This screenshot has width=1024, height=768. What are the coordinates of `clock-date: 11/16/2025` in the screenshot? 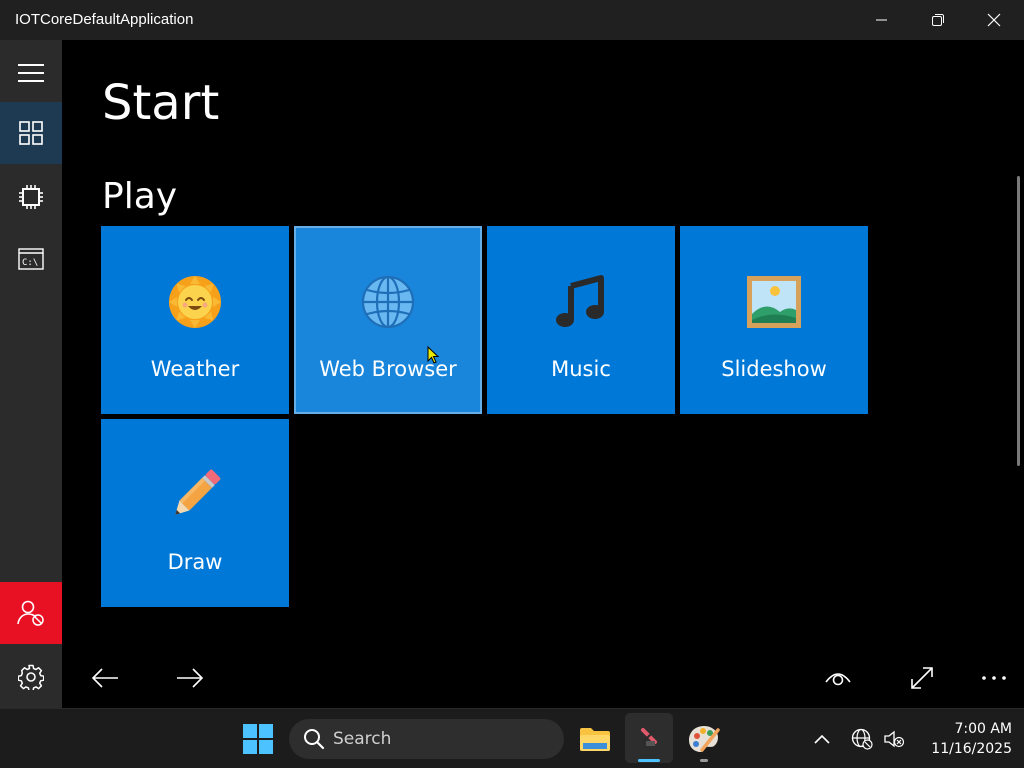 It's located at (971, 749).